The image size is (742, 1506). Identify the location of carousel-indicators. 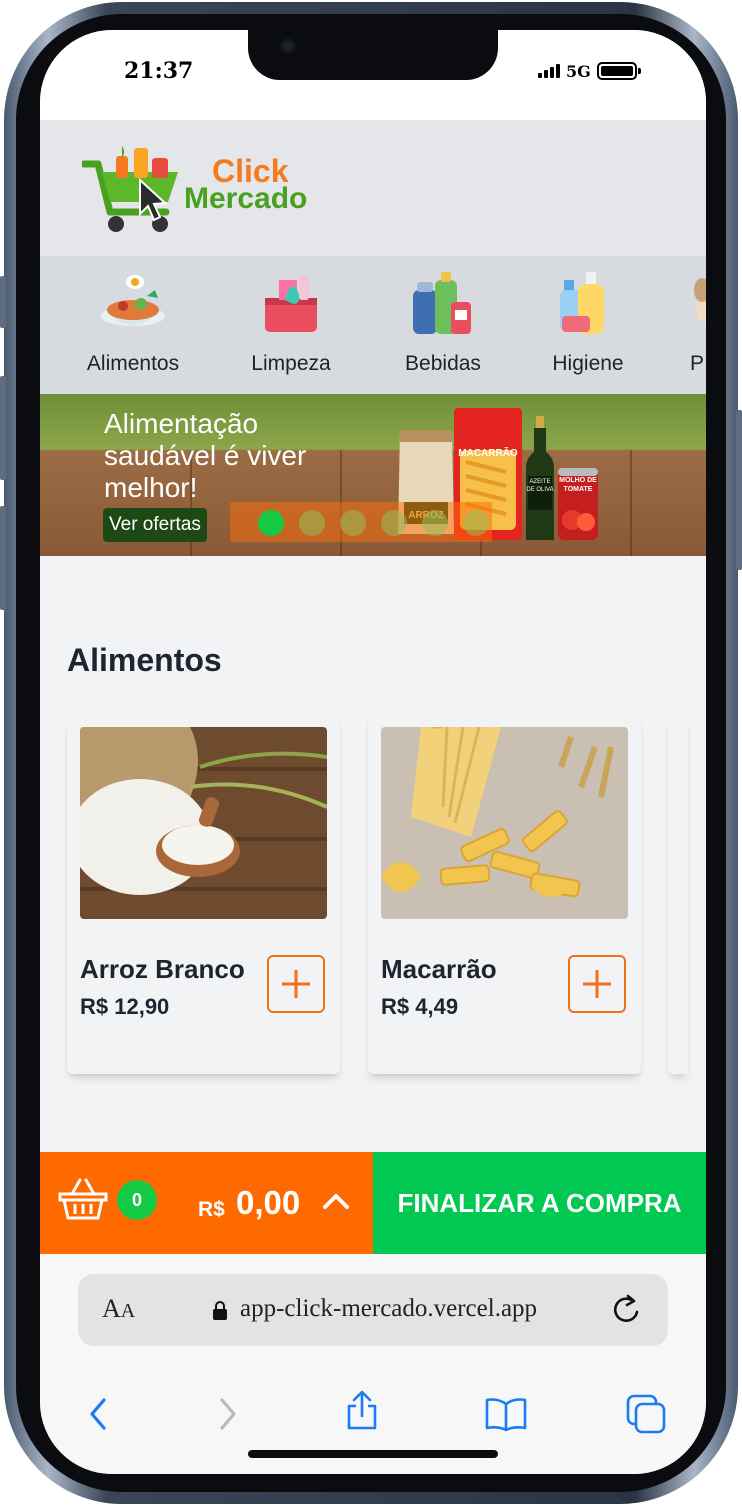
(361, 522).